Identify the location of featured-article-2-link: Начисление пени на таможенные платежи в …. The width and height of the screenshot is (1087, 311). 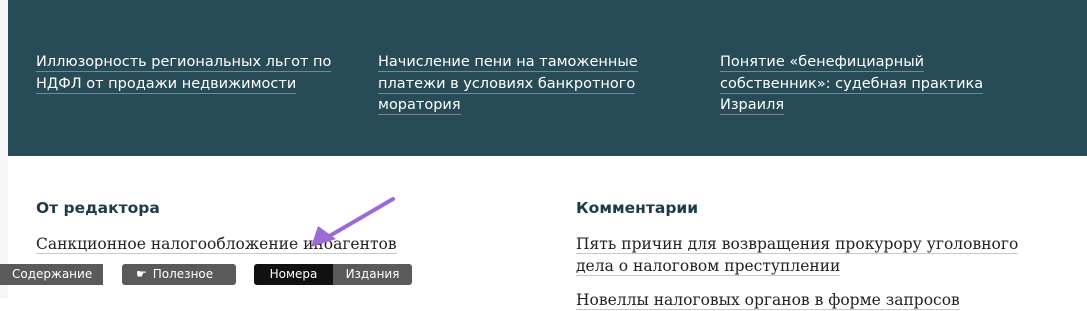
(508, 84).